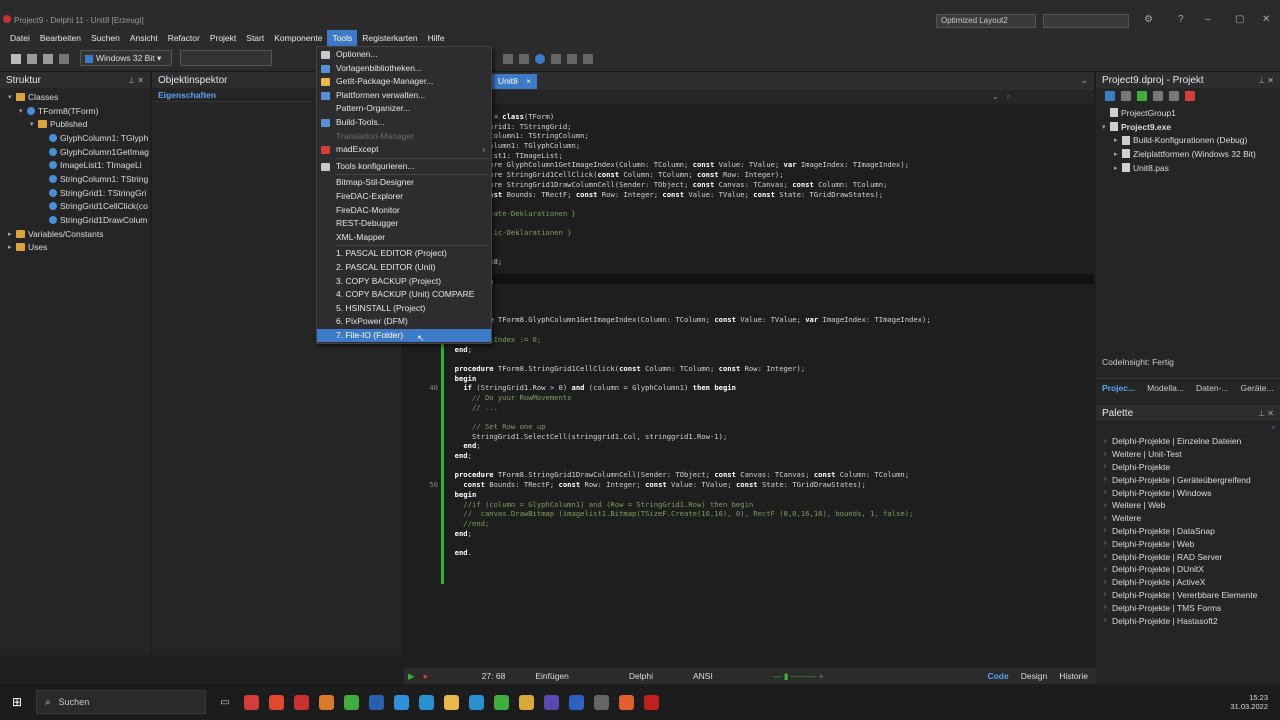 This screenshot has height=720, width=1280. What do you see at coordinates (1188, 492) in the screenshot?
I see `palette-item: › Delphi-Projekte | Windows` at bounding box center [1188, 492].